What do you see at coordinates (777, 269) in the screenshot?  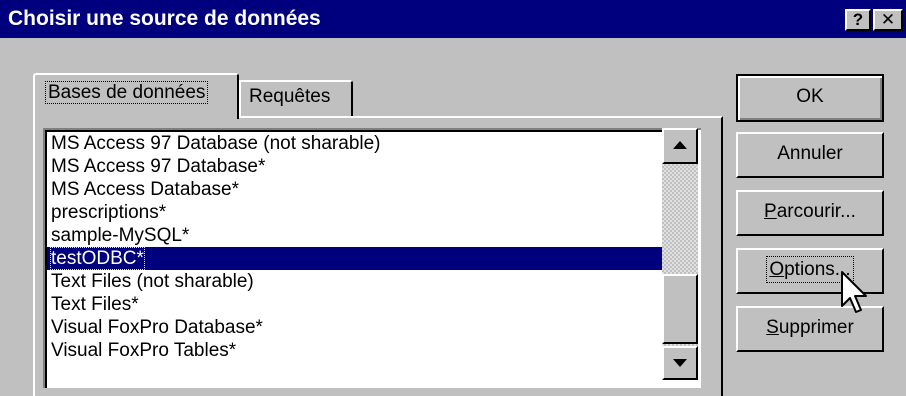 I see `options-accel: O` at bounding box center [777, 269].